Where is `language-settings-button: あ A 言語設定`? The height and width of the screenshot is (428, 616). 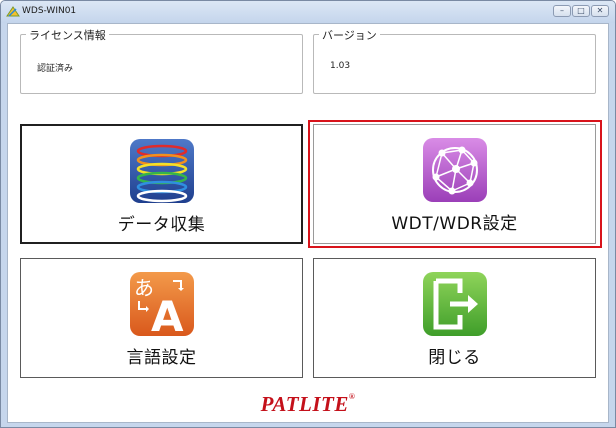 language-settings-button: あ A 言語設定 is located at coordinates (161, 318).